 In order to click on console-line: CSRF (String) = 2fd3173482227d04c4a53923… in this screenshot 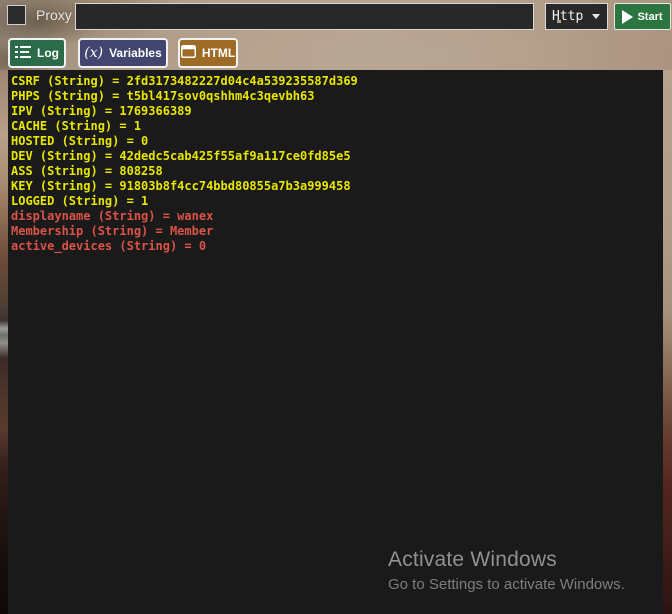, I will do `click(184, 81)`.